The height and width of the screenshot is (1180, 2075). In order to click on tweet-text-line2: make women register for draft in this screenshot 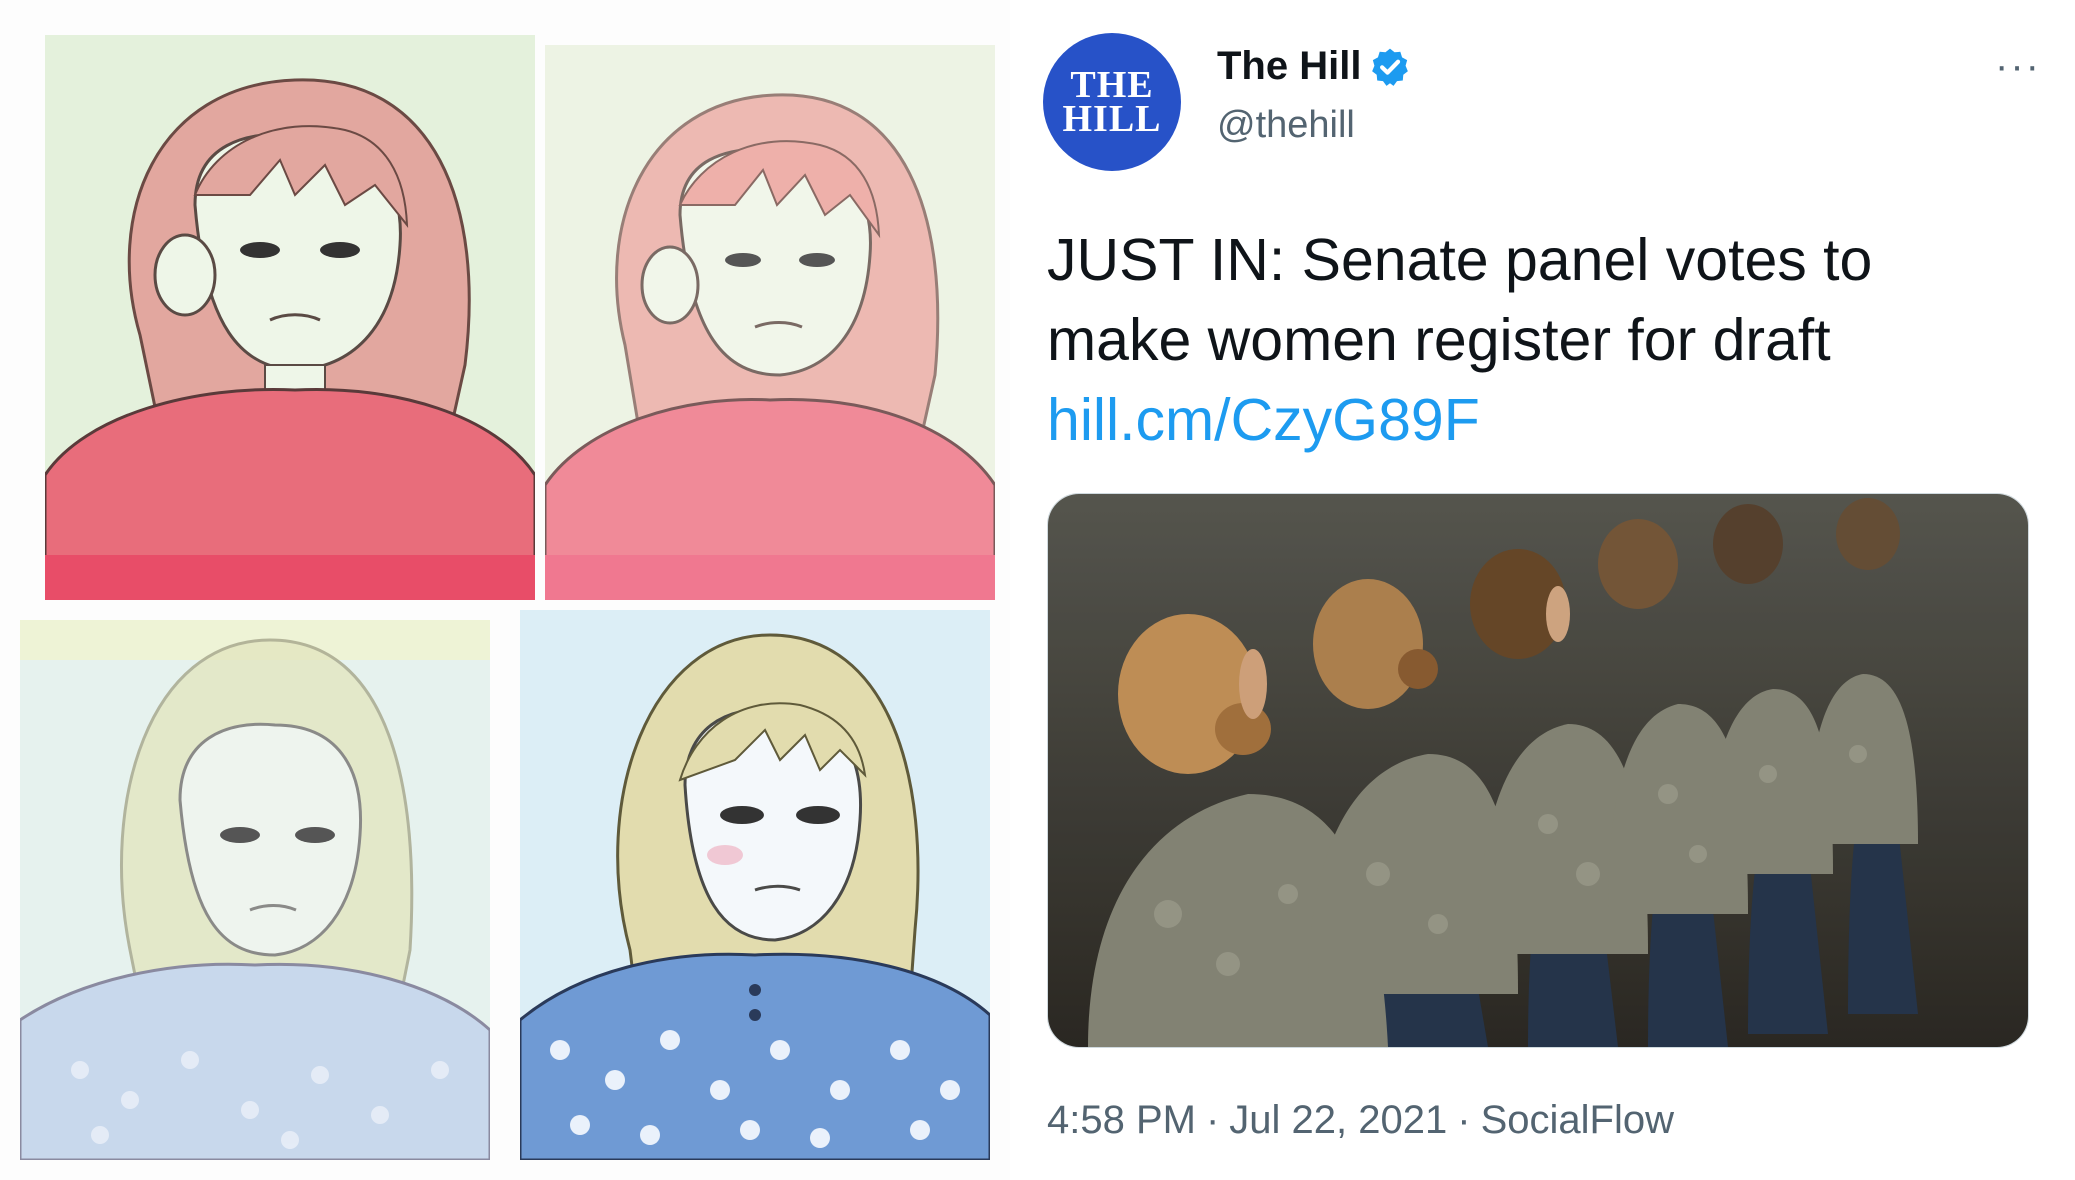, I will do `click(1439, 340)`.